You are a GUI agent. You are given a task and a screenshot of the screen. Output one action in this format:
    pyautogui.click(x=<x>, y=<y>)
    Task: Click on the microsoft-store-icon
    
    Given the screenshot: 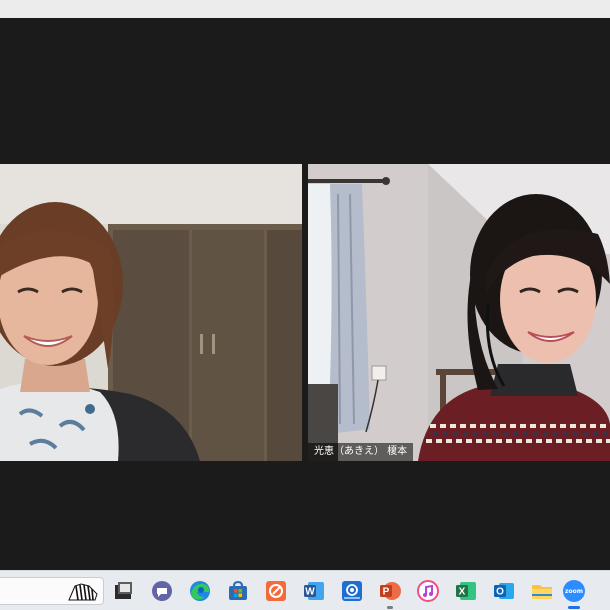 What is the action you would take?
    pyautogui.click(x=238, y=591)
    